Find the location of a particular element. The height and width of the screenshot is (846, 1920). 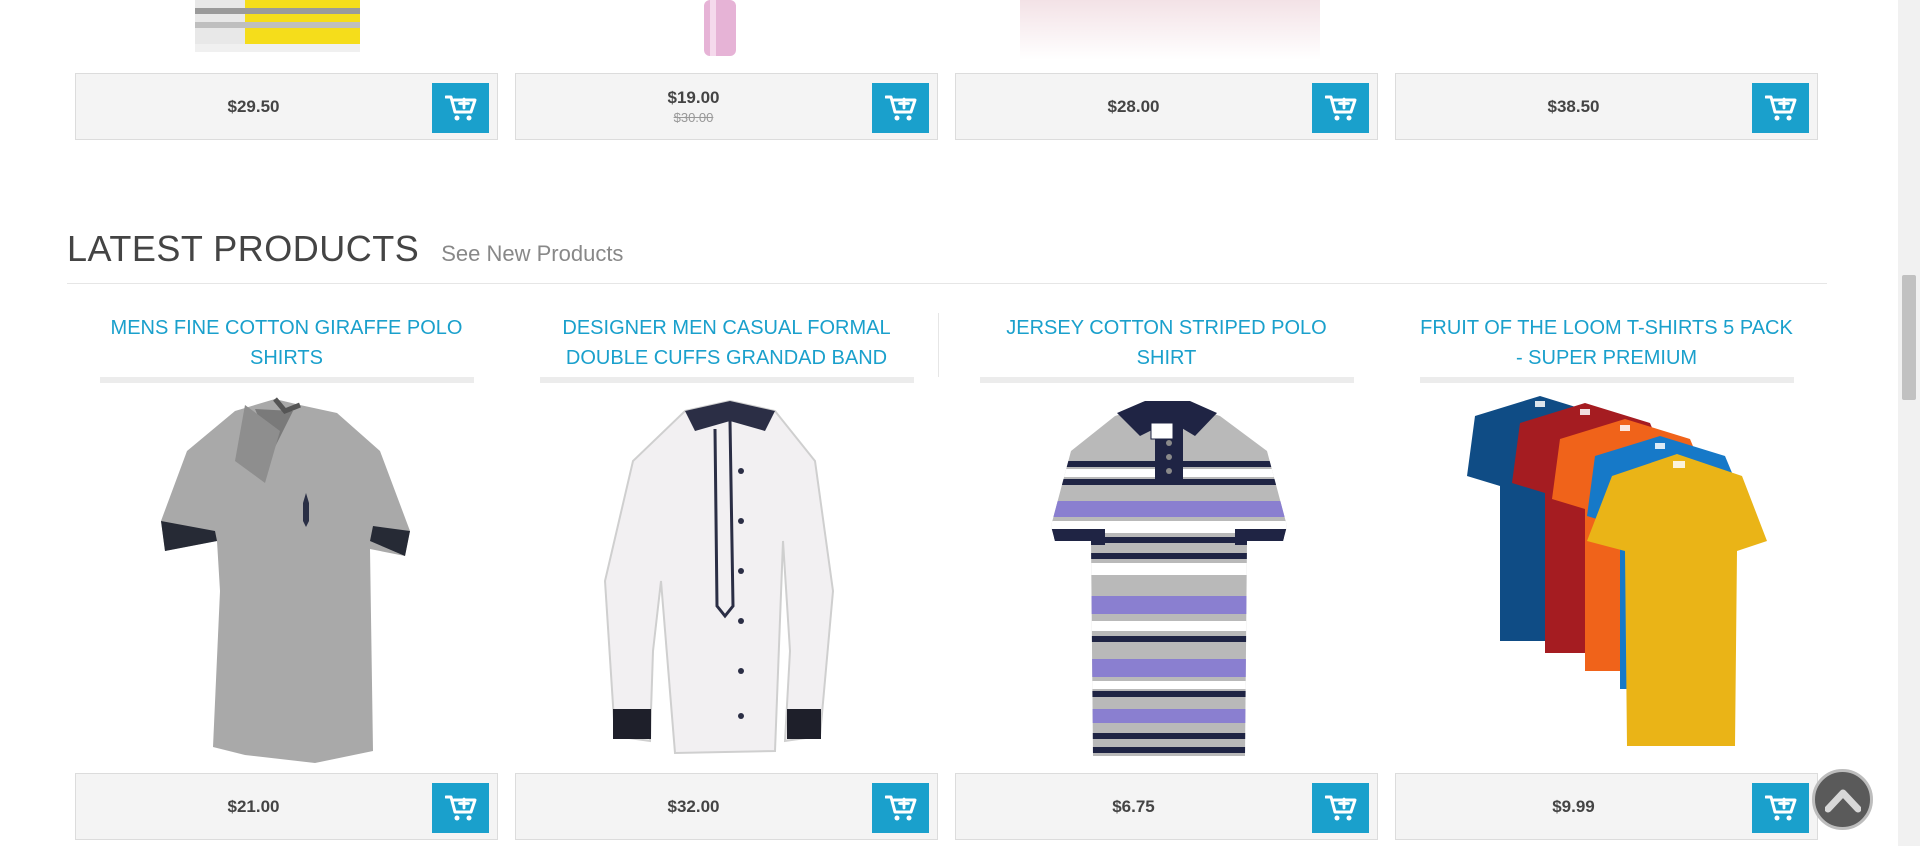

scrollbar-thumb is located at coordinates (1909, 337).